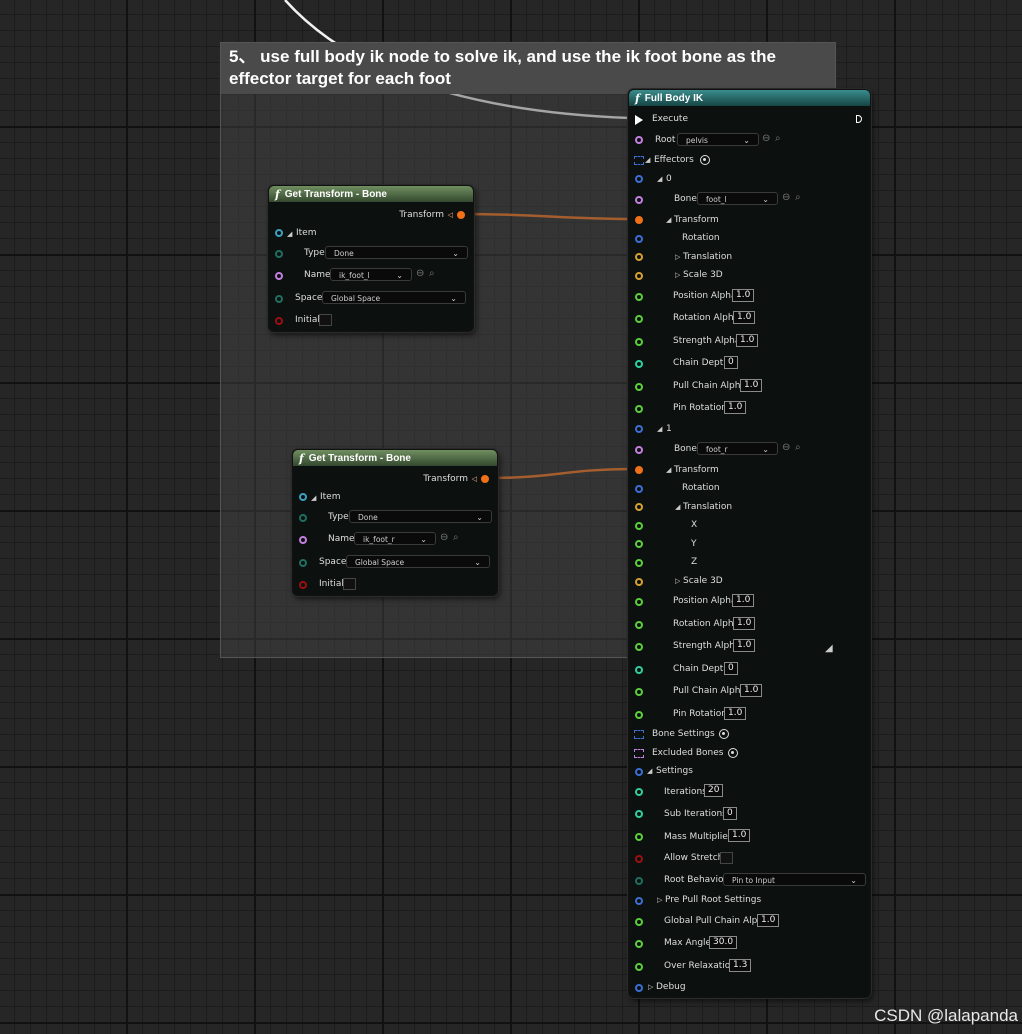 This screenshot has height=1034, width=1022. What do you see at coordinates (639, 814) in the screenshot?
I see `sub-iterations-pin` at bounding box center [639, 814].